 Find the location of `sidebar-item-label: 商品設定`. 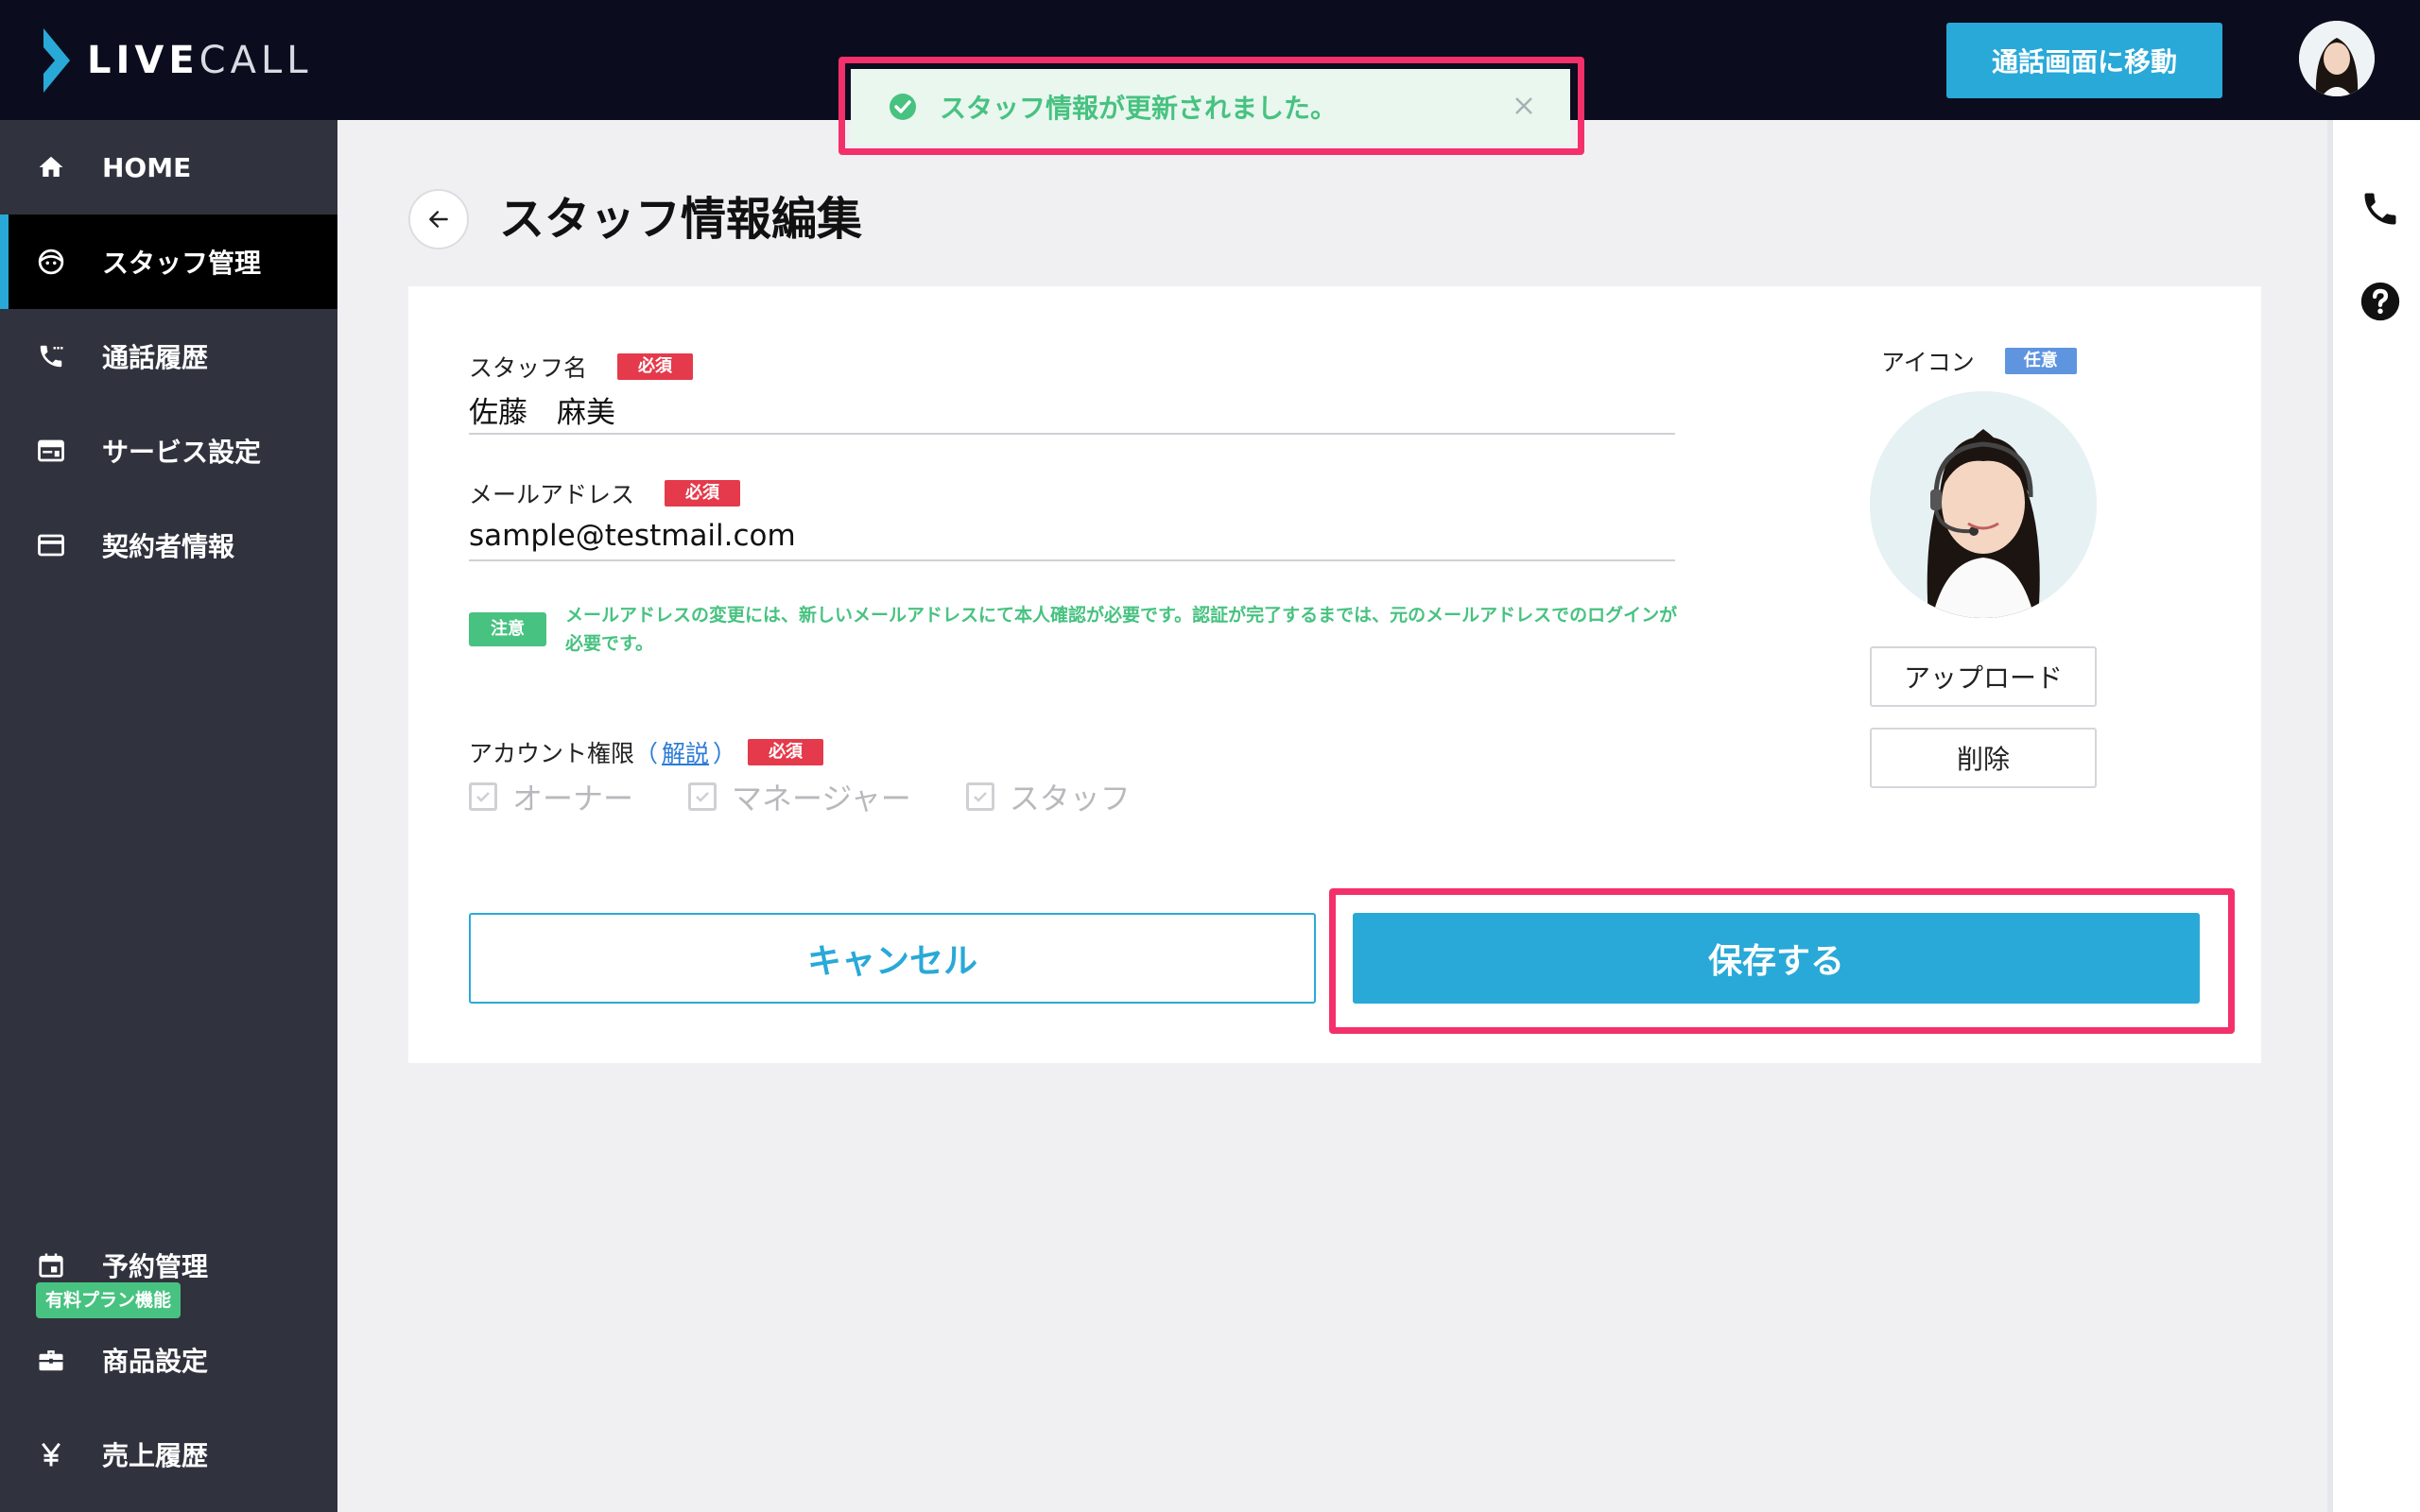

sidebar-item-label: 商品設定 is located at coordinates (155, 1361).